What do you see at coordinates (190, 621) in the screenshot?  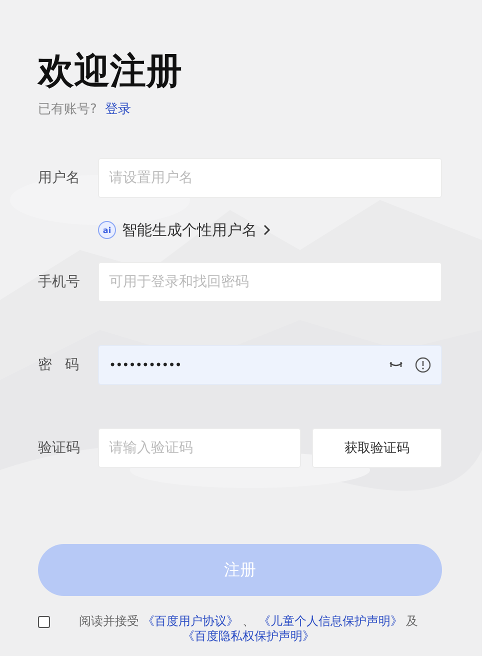 I see `agreement-link: 《百度用户协议》` at bounding box center [190, 621].